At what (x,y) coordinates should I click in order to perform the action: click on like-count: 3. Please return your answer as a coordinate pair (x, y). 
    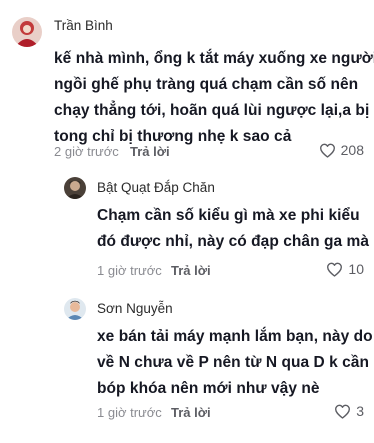
    Looking at the image, I should click on (360, 411).